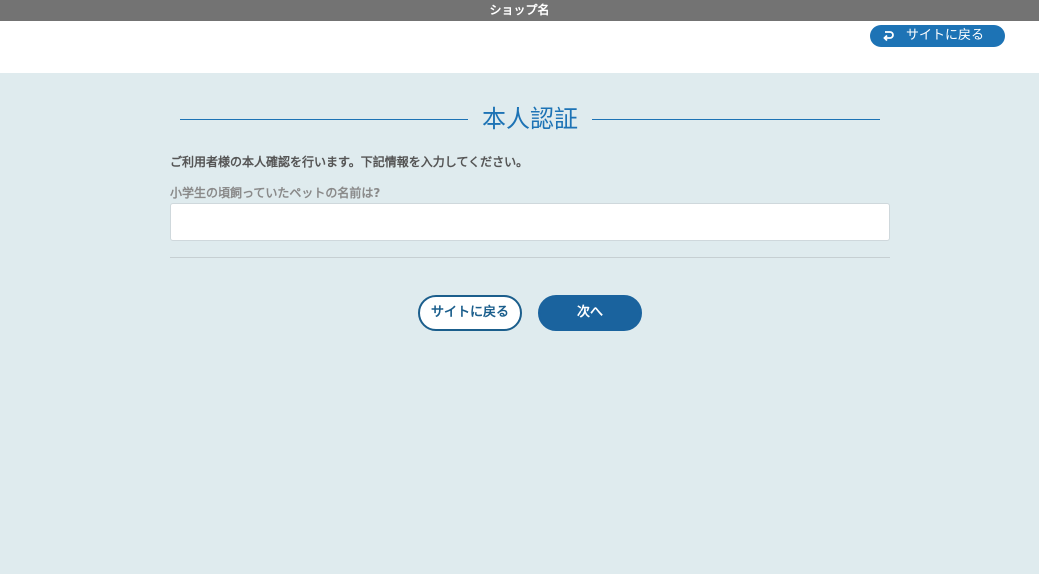 Image resolution: width=1039 pixels, height=574 pixels. What do you see at coordinates (945, 35) in the screenshot?
I see `back-to-site-label: サイトに戻る` at bounding box center [945, 35].